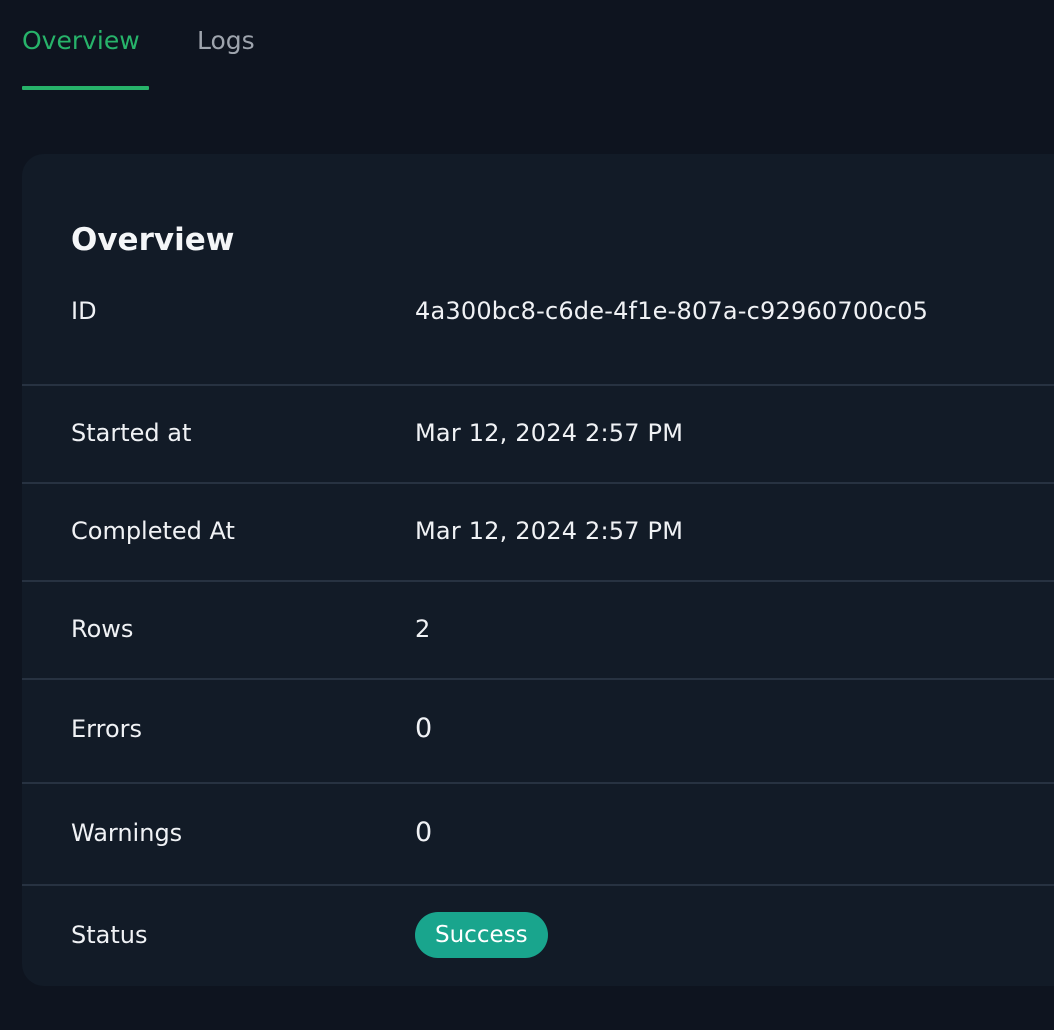 The image size is (1054, 1030). What do you see at coordinates (424, 728) in the screenshot?
I see `detail-value-errors: 0` at bounding box center [424, 728].